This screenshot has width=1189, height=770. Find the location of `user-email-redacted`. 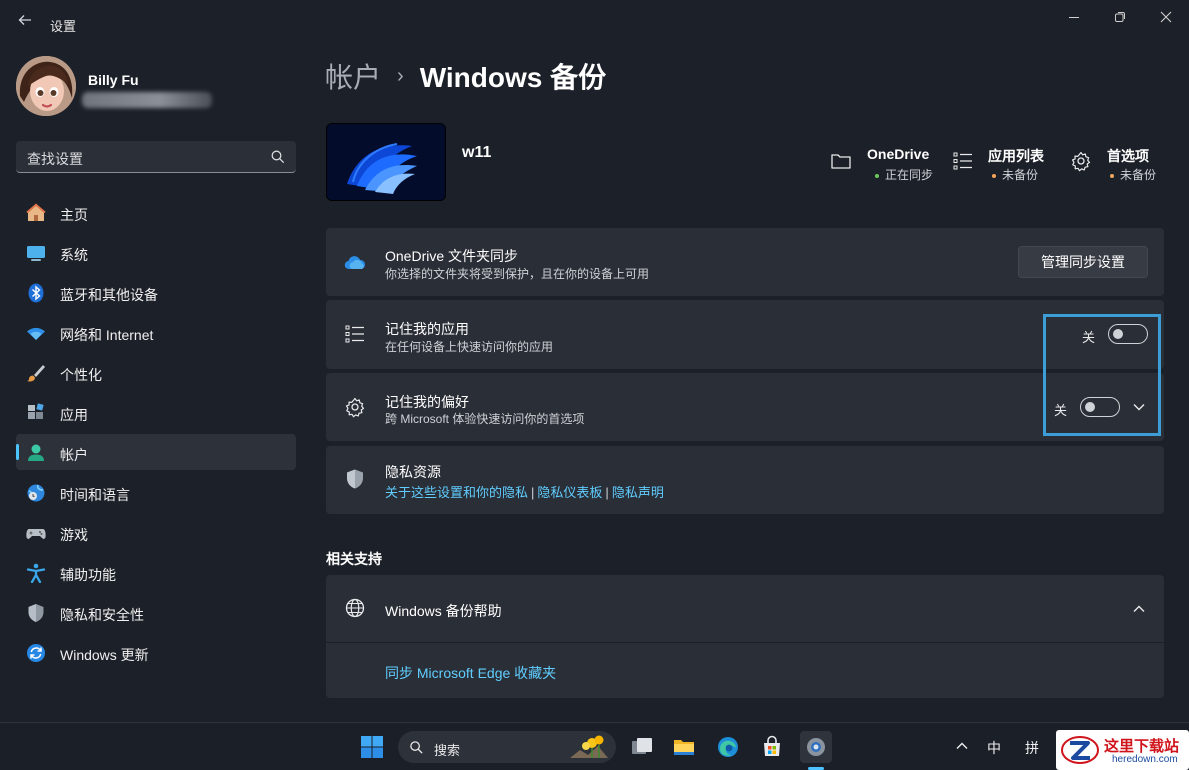

user-email-redacted is located at coordinates (147, 100).